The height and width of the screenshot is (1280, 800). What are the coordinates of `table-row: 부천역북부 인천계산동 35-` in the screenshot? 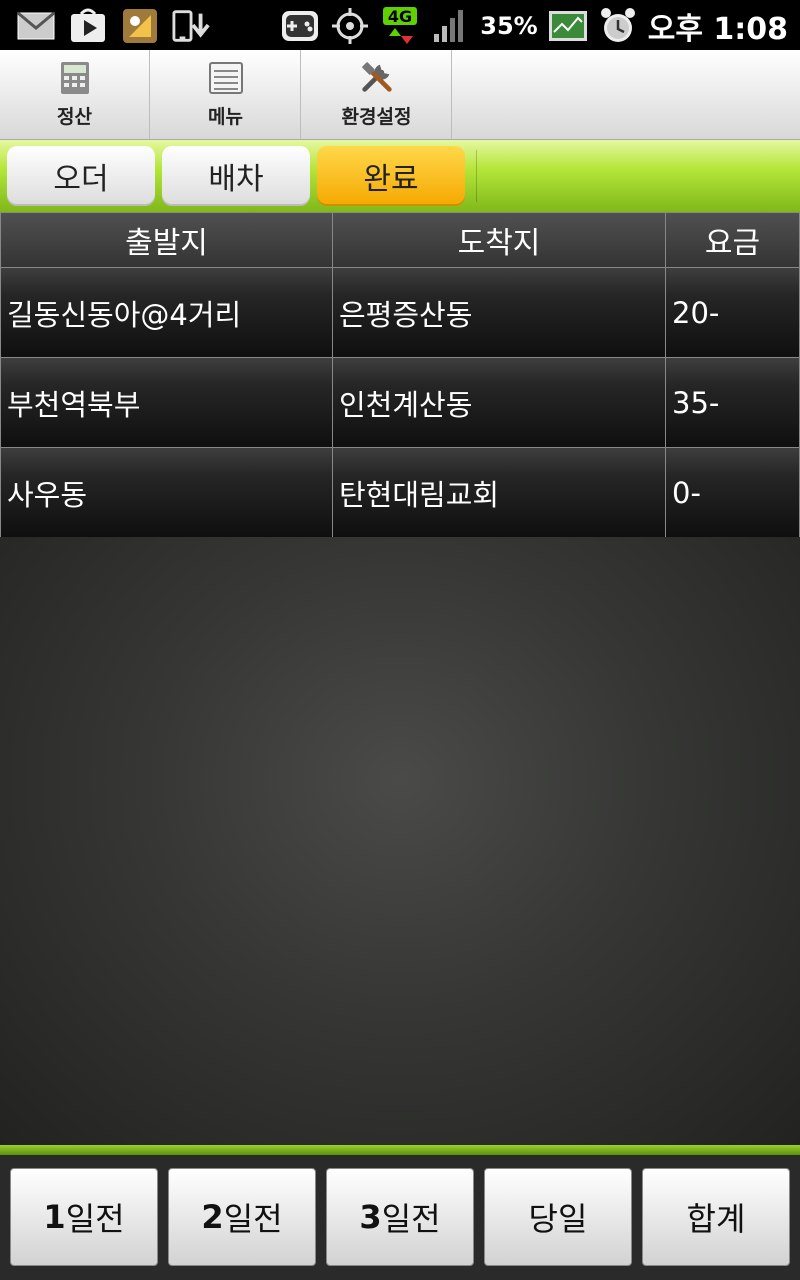 It's located at (400, 403).